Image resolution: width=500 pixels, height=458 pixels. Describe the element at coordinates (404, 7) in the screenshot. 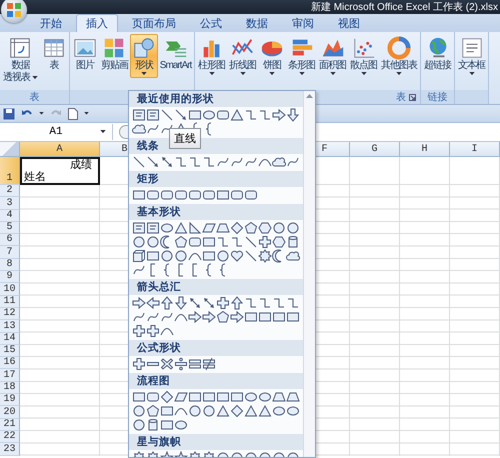

I see `window-title: 新建 Microsoft Office Excel 工作表 (2).xlsx` at that location.